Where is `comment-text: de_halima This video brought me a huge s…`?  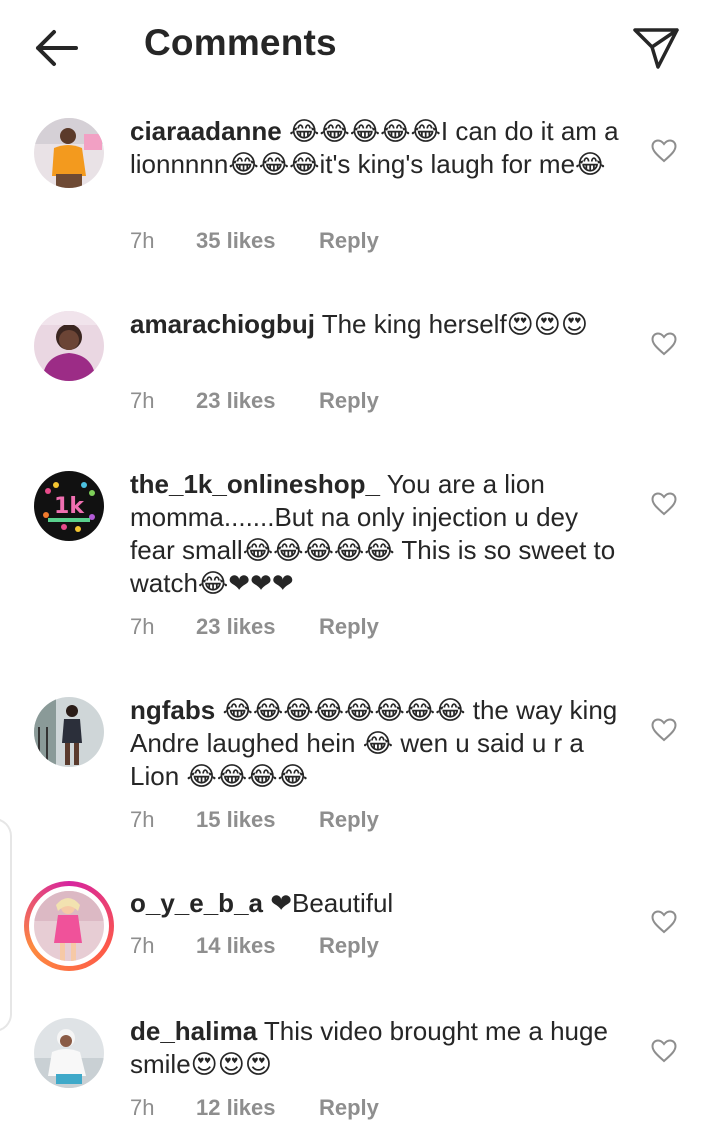 comment-text: de_halima This video brought me a huge s… is located at coordinates (375, 1048).